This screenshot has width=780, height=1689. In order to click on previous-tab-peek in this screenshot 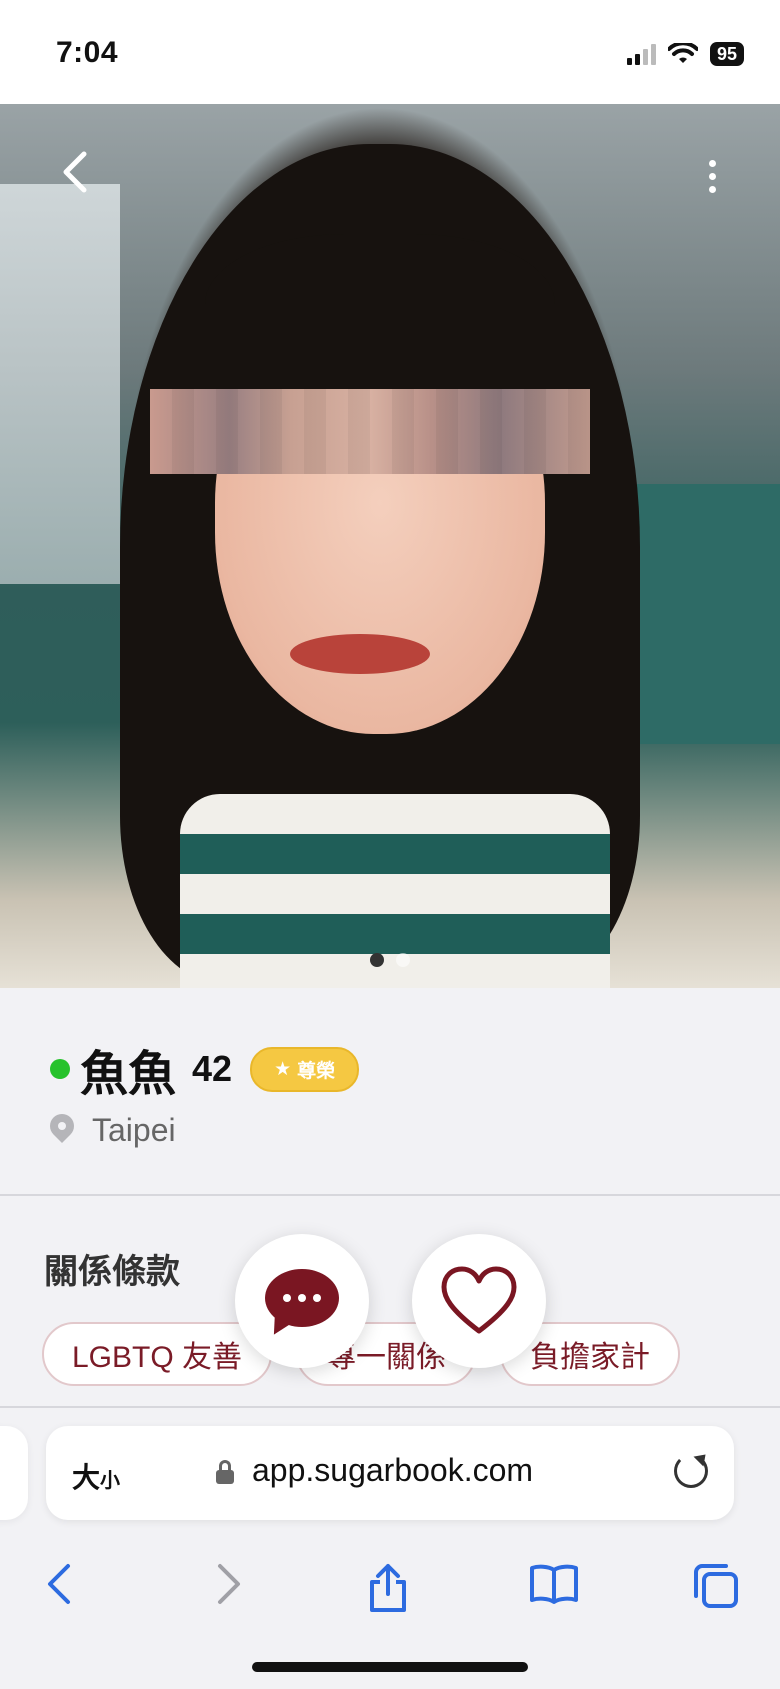, I will do `click(14, 1473)`.